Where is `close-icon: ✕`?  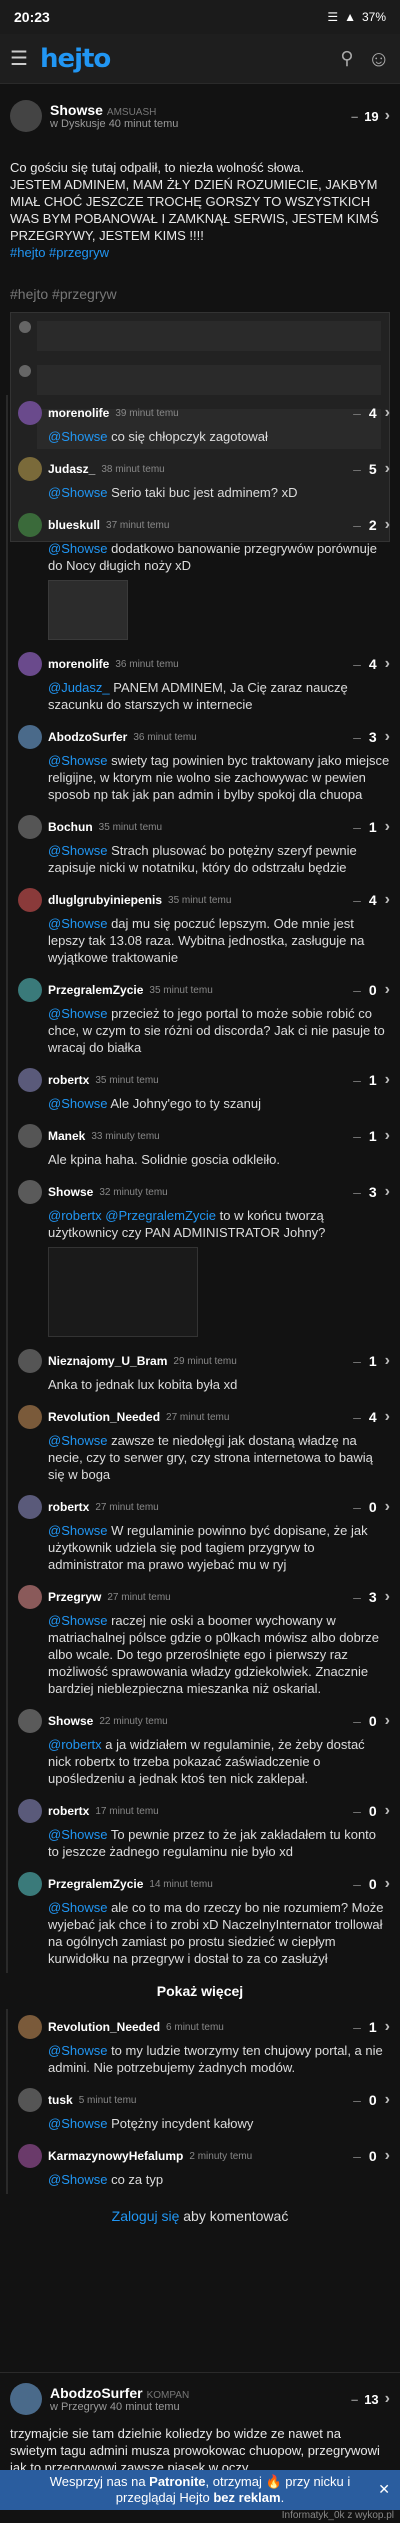 close-icon: ✕ is located at coordinates (384, 2489).